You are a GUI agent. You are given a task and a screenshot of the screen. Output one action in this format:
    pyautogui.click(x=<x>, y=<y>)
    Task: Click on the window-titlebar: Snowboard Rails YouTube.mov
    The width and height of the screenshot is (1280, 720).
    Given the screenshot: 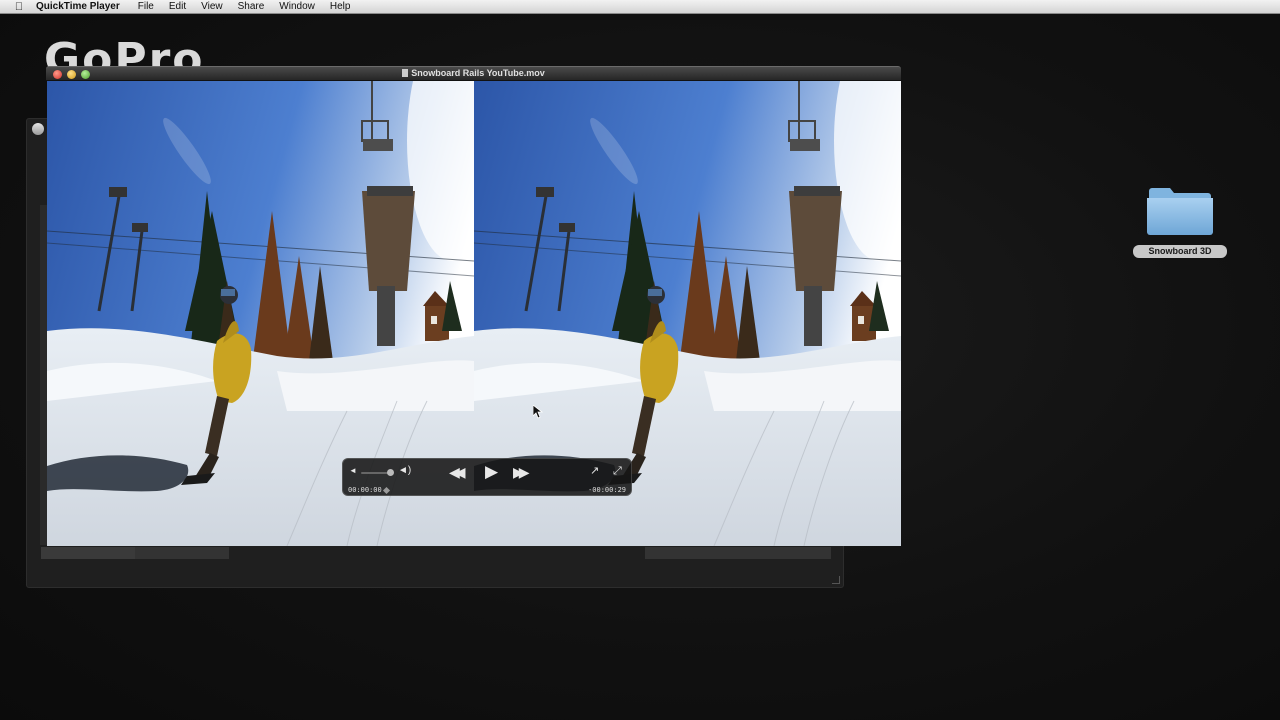 What is the action you would take?
    pyautogui.click(x=473, y=73)
    